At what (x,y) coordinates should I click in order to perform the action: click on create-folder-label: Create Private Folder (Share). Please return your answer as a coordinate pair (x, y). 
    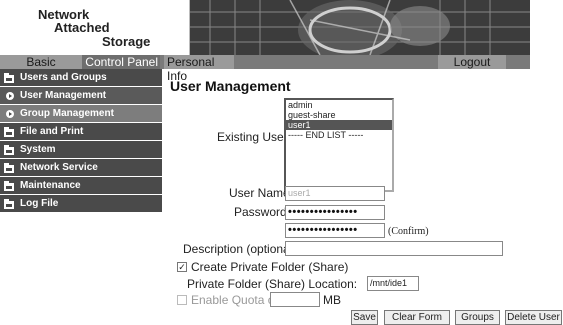
    Looking at the image, I should click on (270, 267).